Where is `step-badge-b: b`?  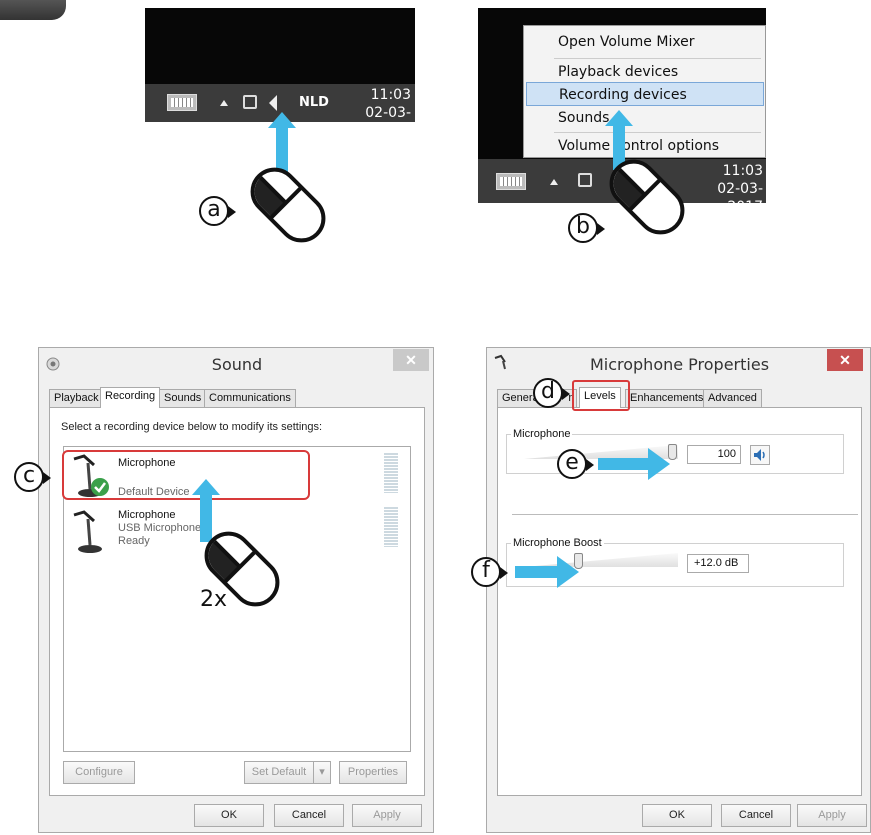 step-badge-b: b is located at coordinates (586, 228).